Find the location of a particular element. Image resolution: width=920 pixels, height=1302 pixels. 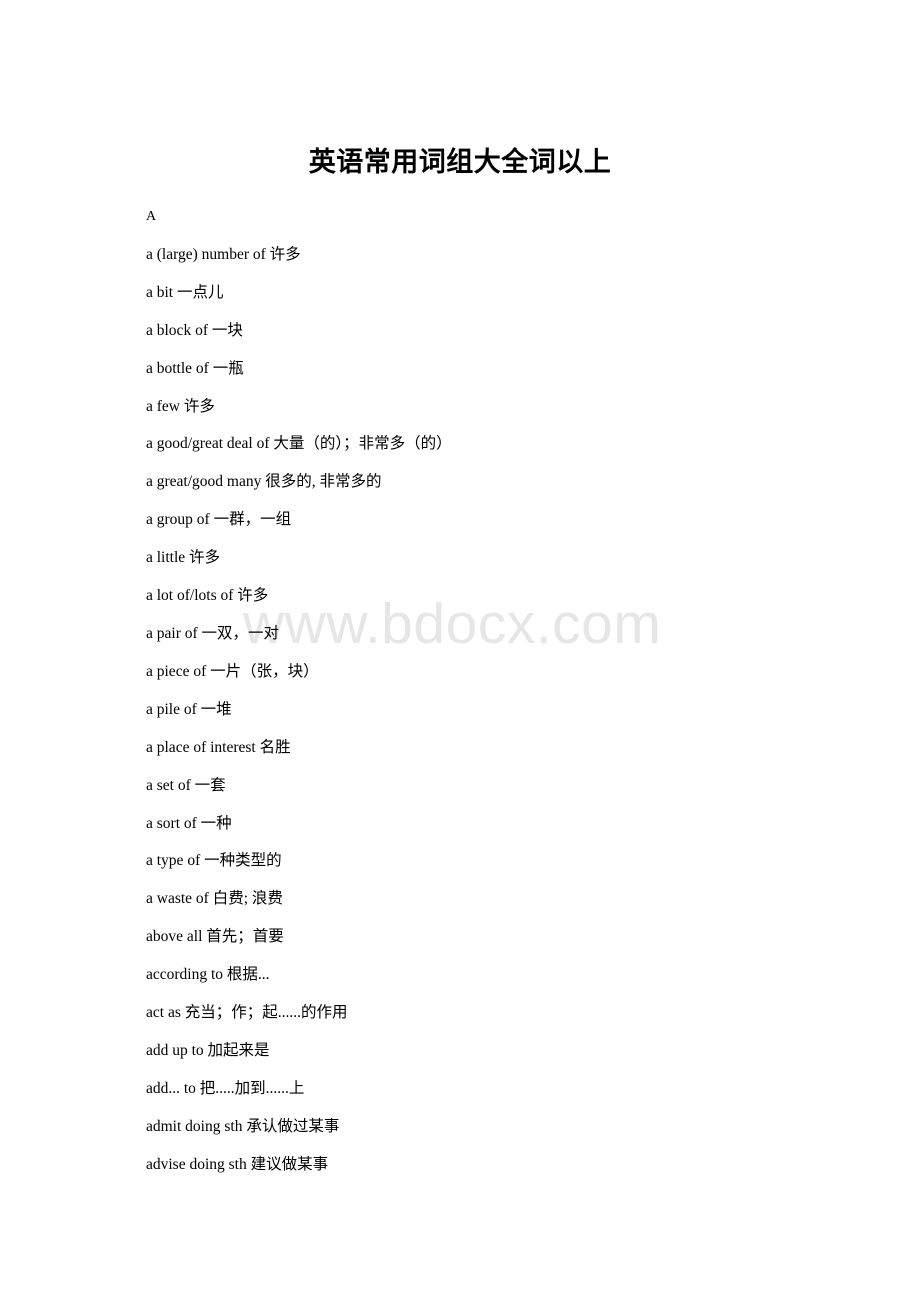

list-item: a waste of 白费; 浪费 is located at coordinates (214, 899).